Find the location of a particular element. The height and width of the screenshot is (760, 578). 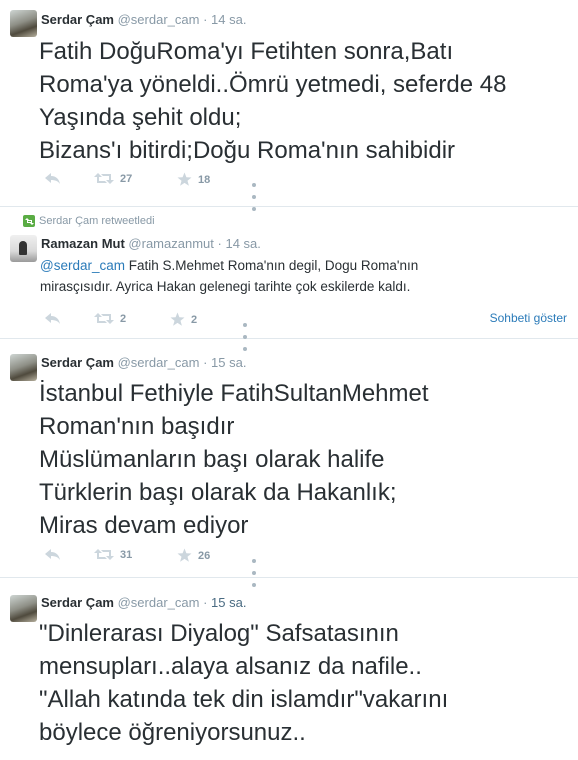

retweet-button: 2 is located at coordinates (110, 318).